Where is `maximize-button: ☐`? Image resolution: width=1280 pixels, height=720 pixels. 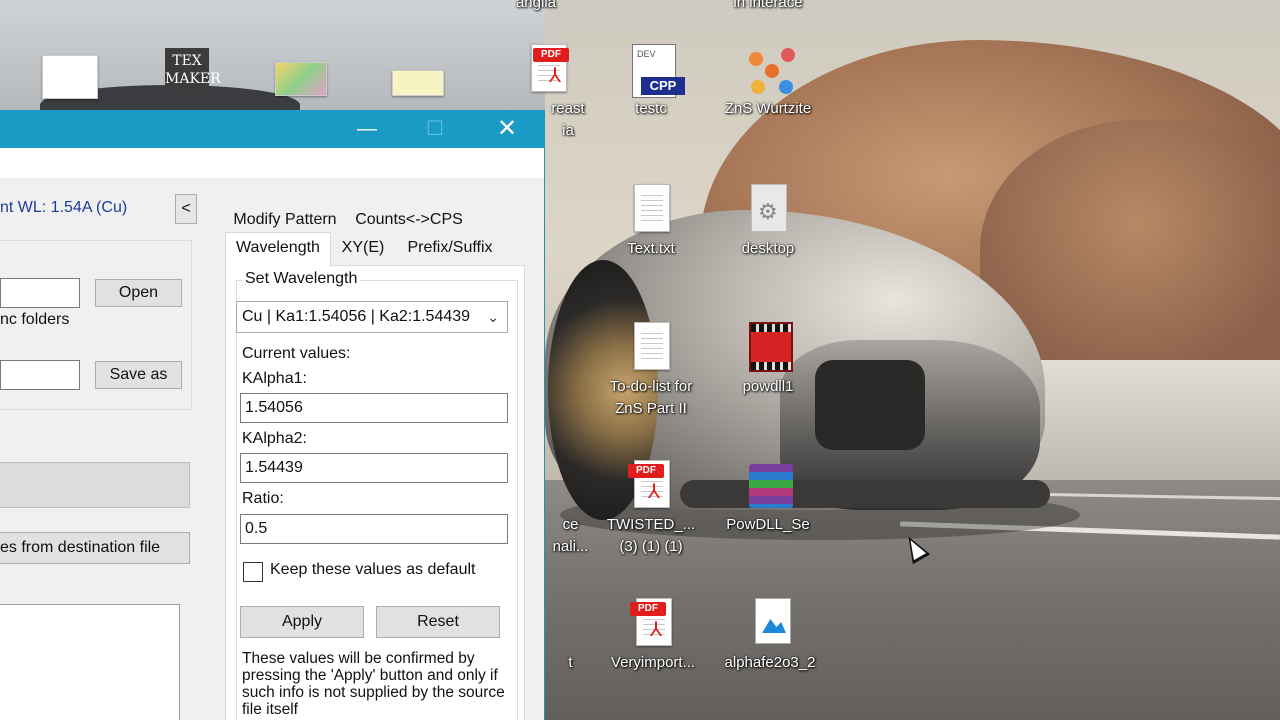
maximize-button: ☐ is located at coordinates (435, 129).